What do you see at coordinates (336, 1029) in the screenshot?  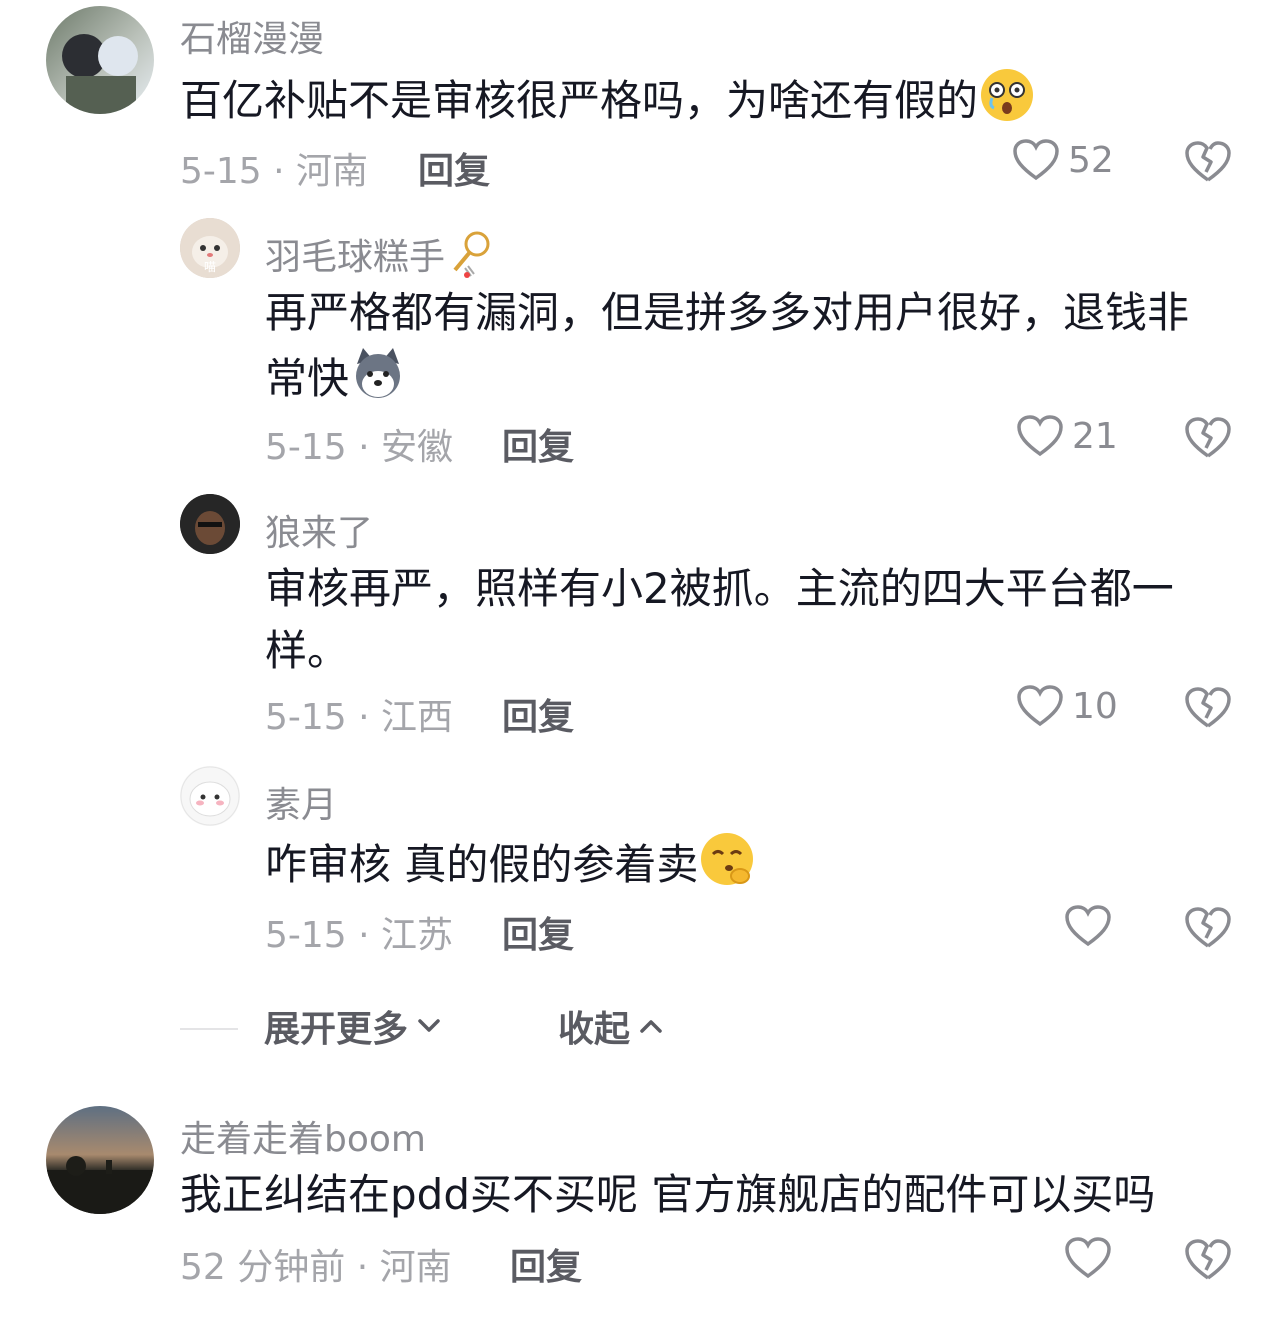 I see `expand-label: 展开更多` at bounding box center [336, 1029].